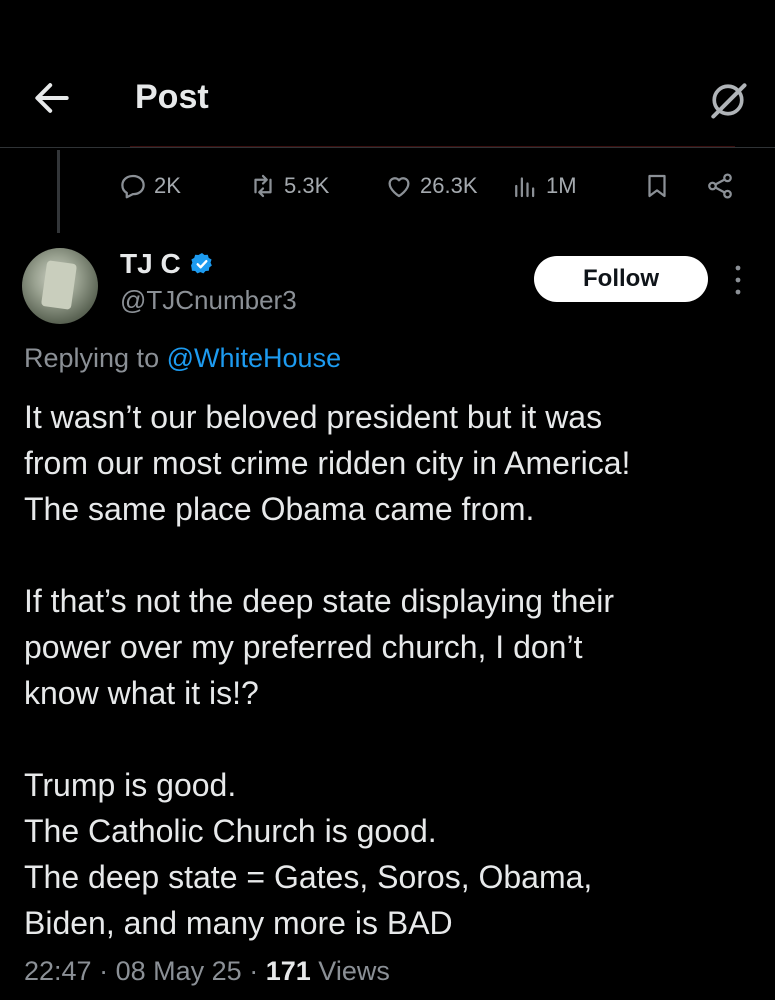  I want to click on replying-to: Replying to @WhiteHouse, so click(182, 358).